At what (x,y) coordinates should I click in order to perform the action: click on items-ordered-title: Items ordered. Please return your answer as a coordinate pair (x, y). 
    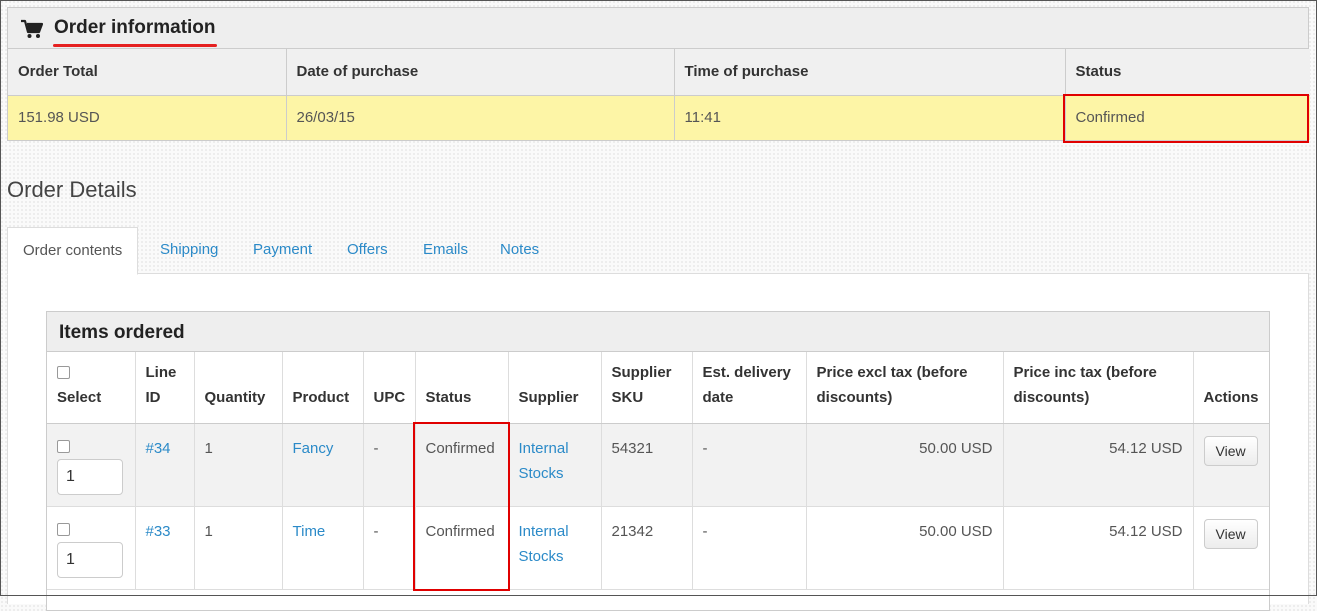
    Looking at the image, I should click on (122, 332).